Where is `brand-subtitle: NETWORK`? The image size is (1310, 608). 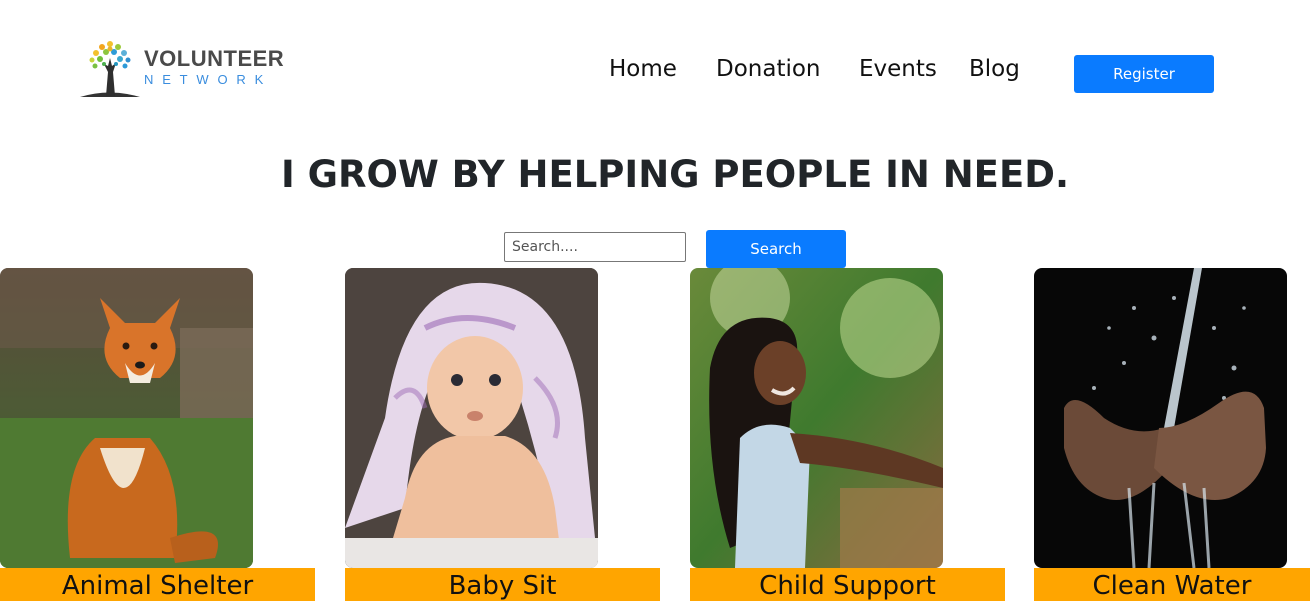 brand-subtitle: NETWORK is located at coordinates (208, 79).